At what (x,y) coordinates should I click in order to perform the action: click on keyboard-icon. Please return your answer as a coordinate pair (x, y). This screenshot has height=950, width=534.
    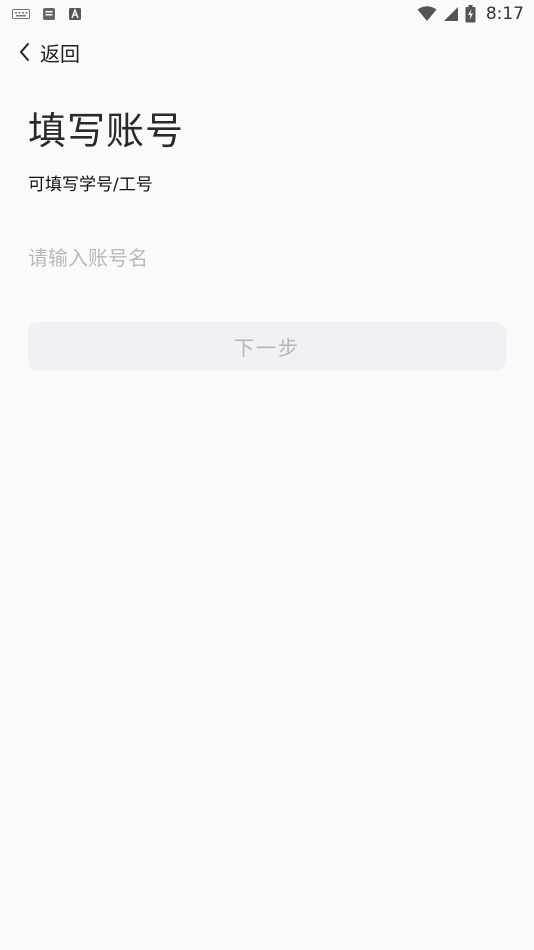
    Looking at the image, I should click on (21, 14).